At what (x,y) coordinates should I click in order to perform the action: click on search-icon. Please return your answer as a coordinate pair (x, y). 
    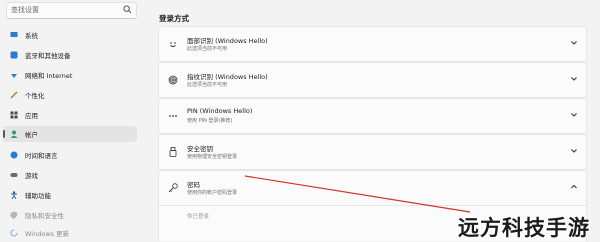
    Looking at the image, I should click on (127, 9).